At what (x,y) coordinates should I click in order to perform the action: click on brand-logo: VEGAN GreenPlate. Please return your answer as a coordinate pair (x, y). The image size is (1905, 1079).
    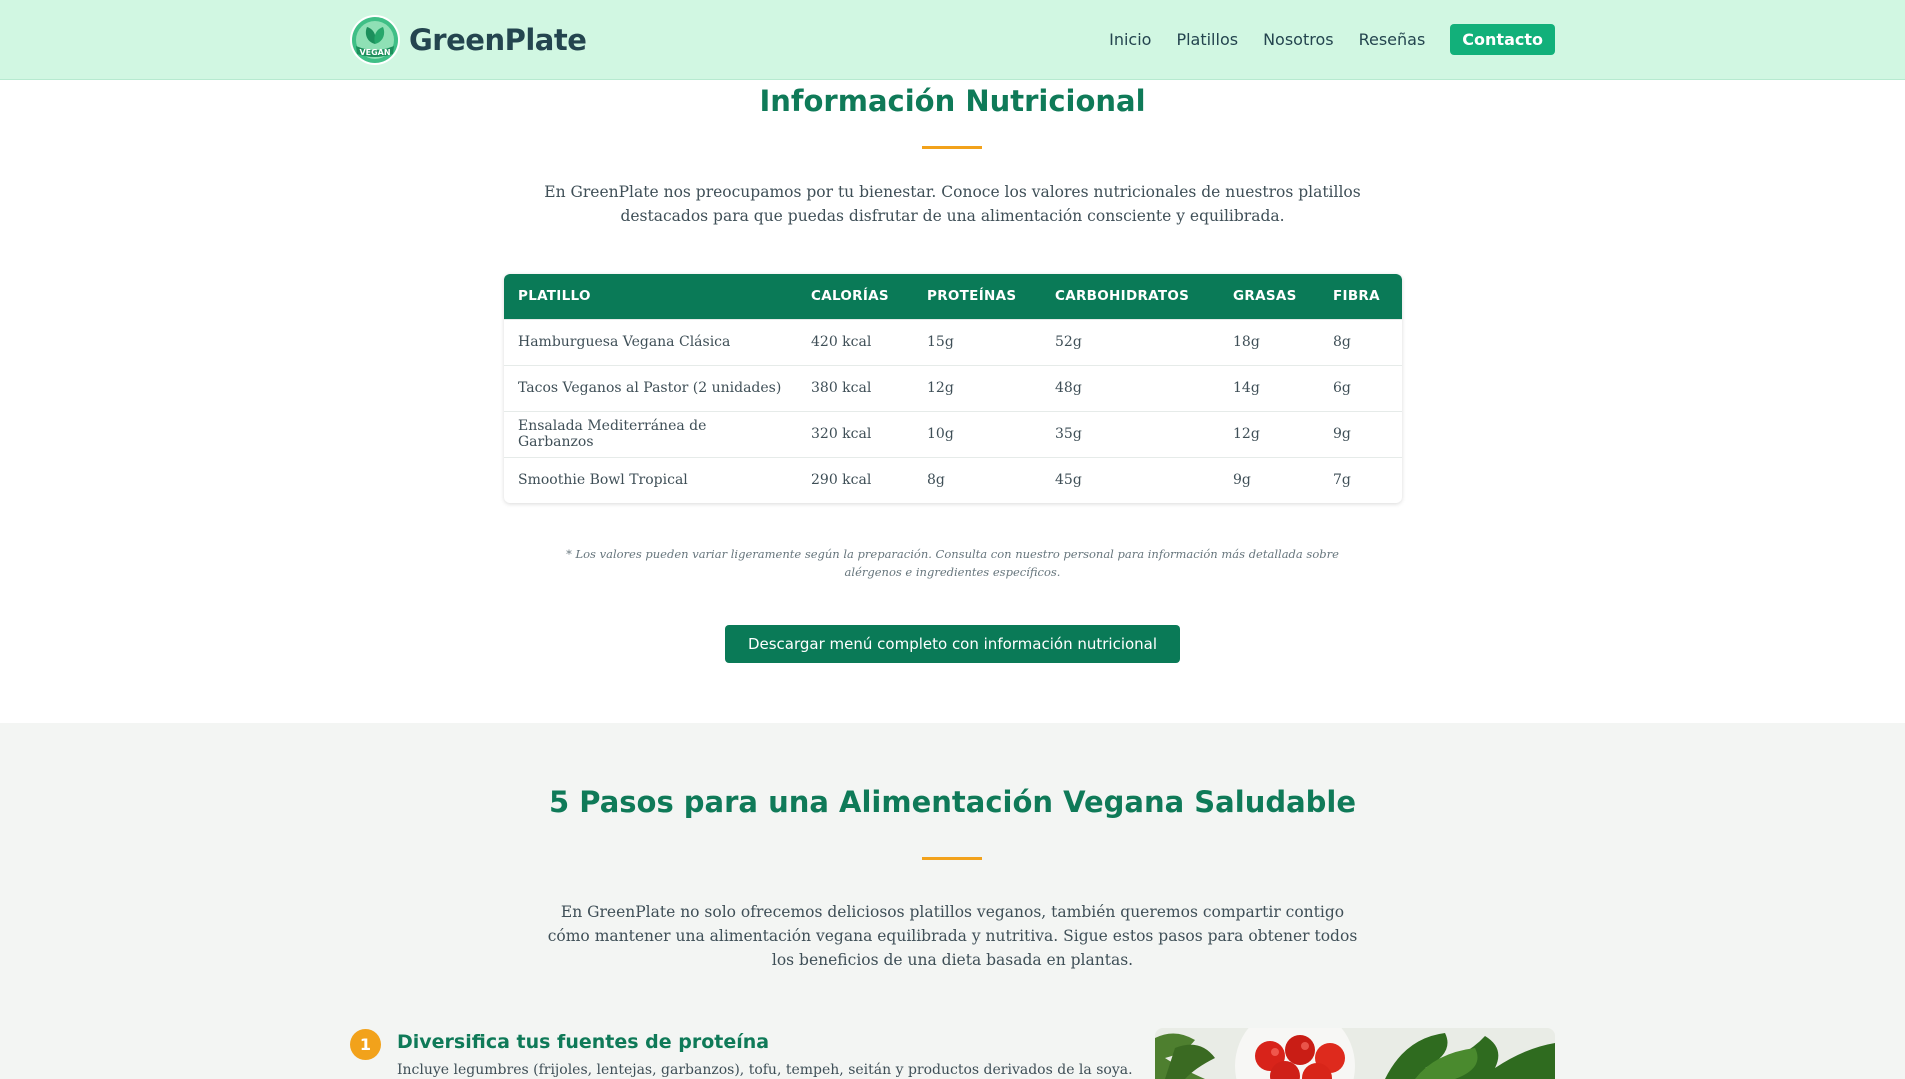
    Looking at the image, I should click on (468, 40).